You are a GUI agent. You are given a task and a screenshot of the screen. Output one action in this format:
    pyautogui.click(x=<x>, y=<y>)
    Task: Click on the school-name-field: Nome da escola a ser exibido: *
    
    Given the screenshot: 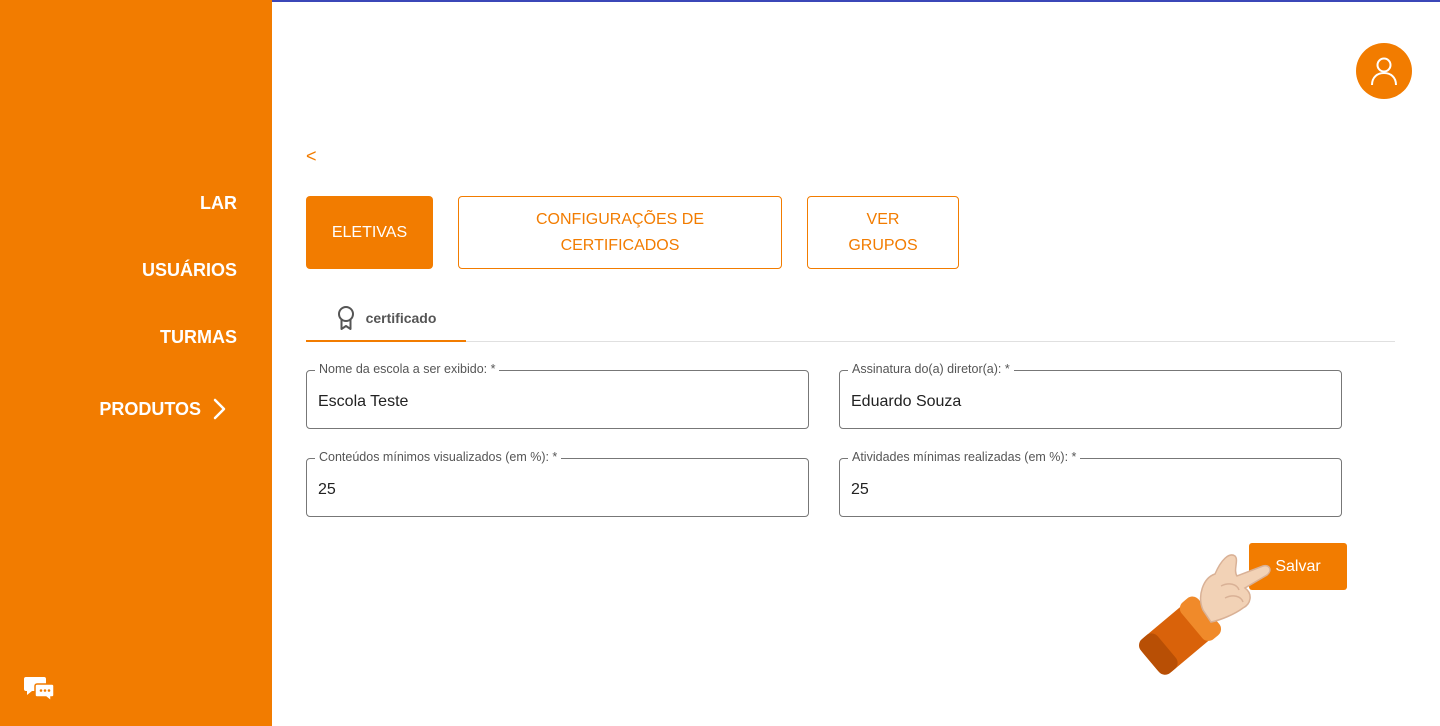 What is the action you would take?
    pyautogui.click(x=557, y=395)
    